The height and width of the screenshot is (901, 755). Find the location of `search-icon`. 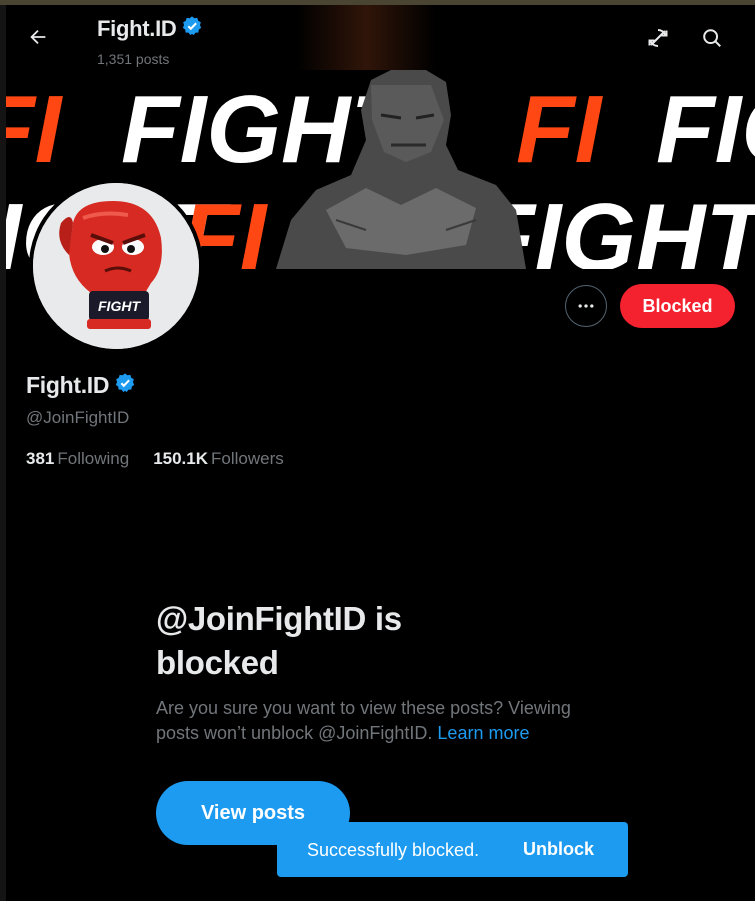

search-icon is located at coordinates (712, 38).